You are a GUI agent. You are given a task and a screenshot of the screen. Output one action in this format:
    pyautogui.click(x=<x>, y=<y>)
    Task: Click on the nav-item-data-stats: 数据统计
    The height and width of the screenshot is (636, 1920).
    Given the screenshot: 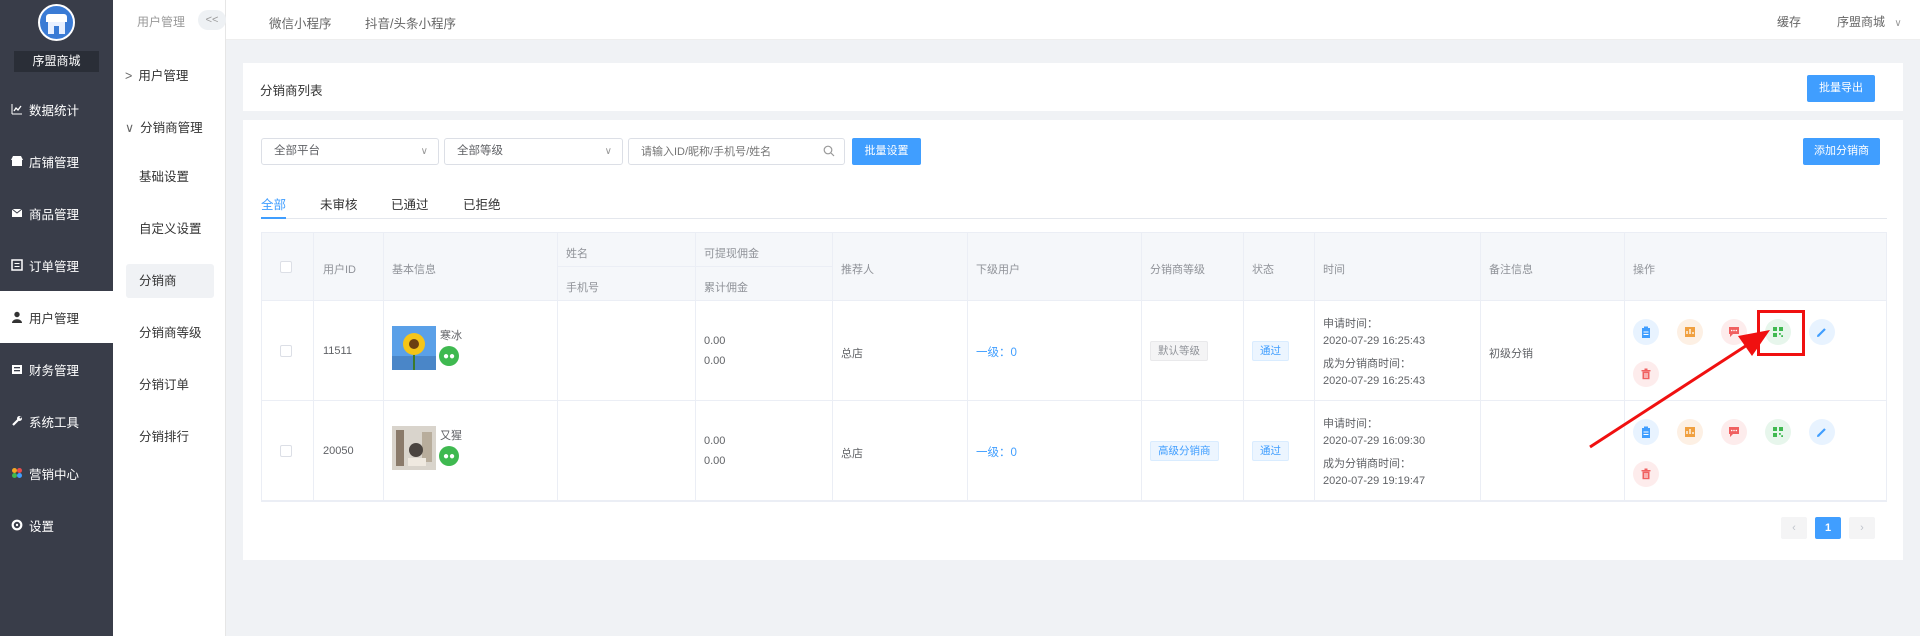 What is the action you would take?
    pyautogui.click(x=56, y=109)
    